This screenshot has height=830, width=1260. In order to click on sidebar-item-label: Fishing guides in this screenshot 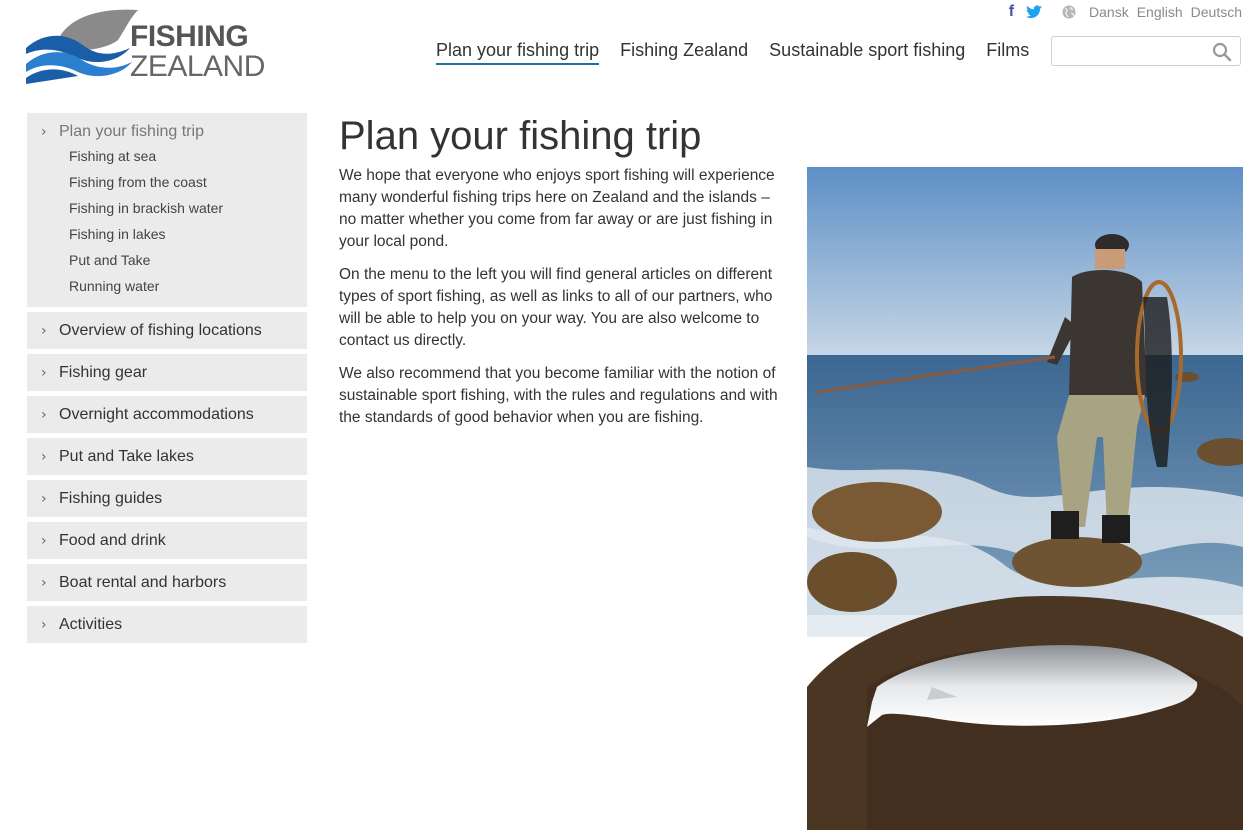, I will do `click(111, 498)`.